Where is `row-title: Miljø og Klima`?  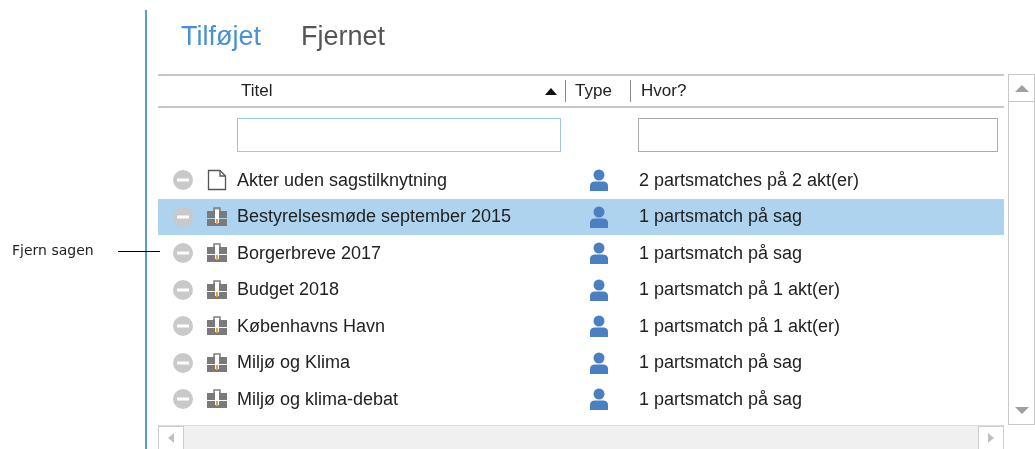
row-title: Miljø og Klima is located at coordinates (294, 362).